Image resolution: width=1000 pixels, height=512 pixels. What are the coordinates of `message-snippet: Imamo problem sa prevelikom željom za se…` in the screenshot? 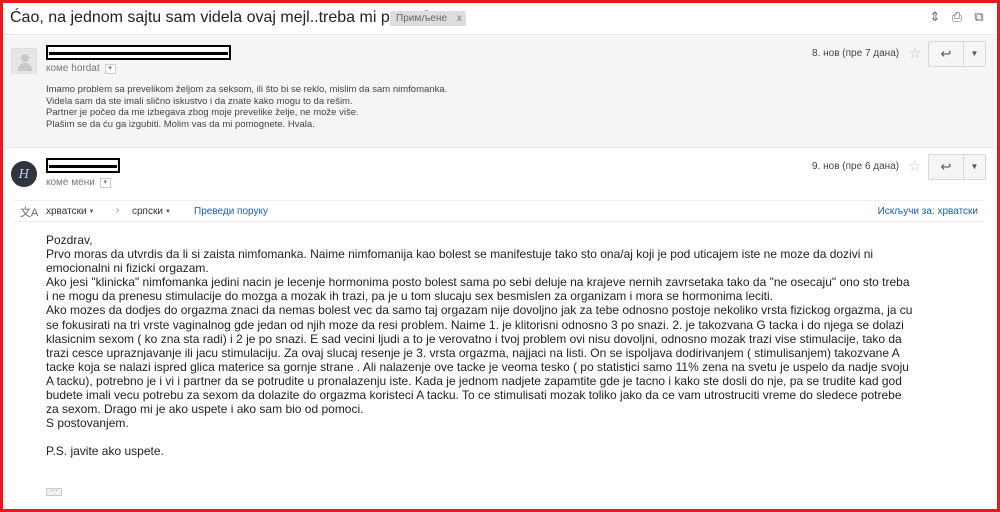 It's located at (246, 107).